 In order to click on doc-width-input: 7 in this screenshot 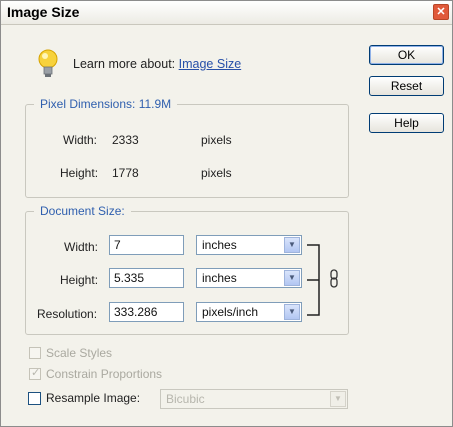, I will do `click(146, 245)`.